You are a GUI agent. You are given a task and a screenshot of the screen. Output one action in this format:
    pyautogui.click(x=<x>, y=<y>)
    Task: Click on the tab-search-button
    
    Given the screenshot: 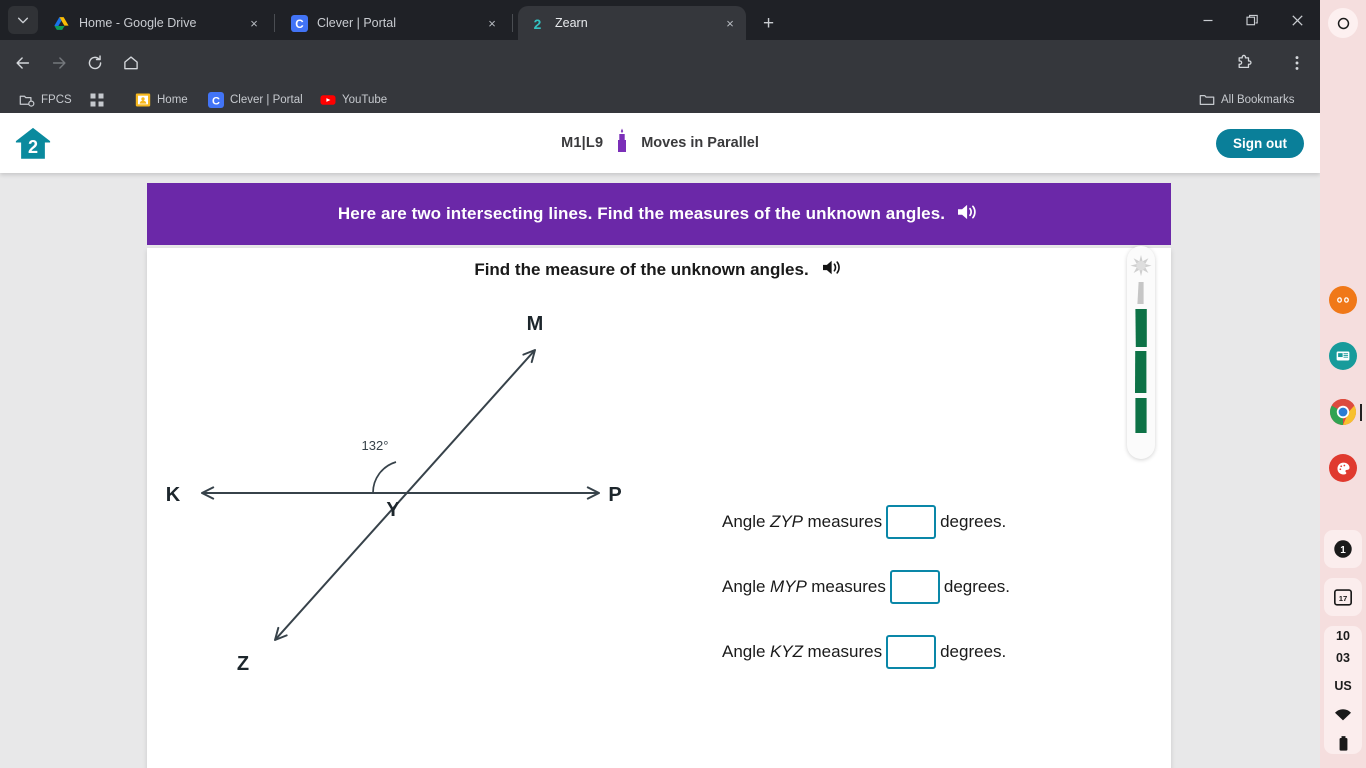 What is the action you would take?
    pyautogui.click(x=23, y=20)
    